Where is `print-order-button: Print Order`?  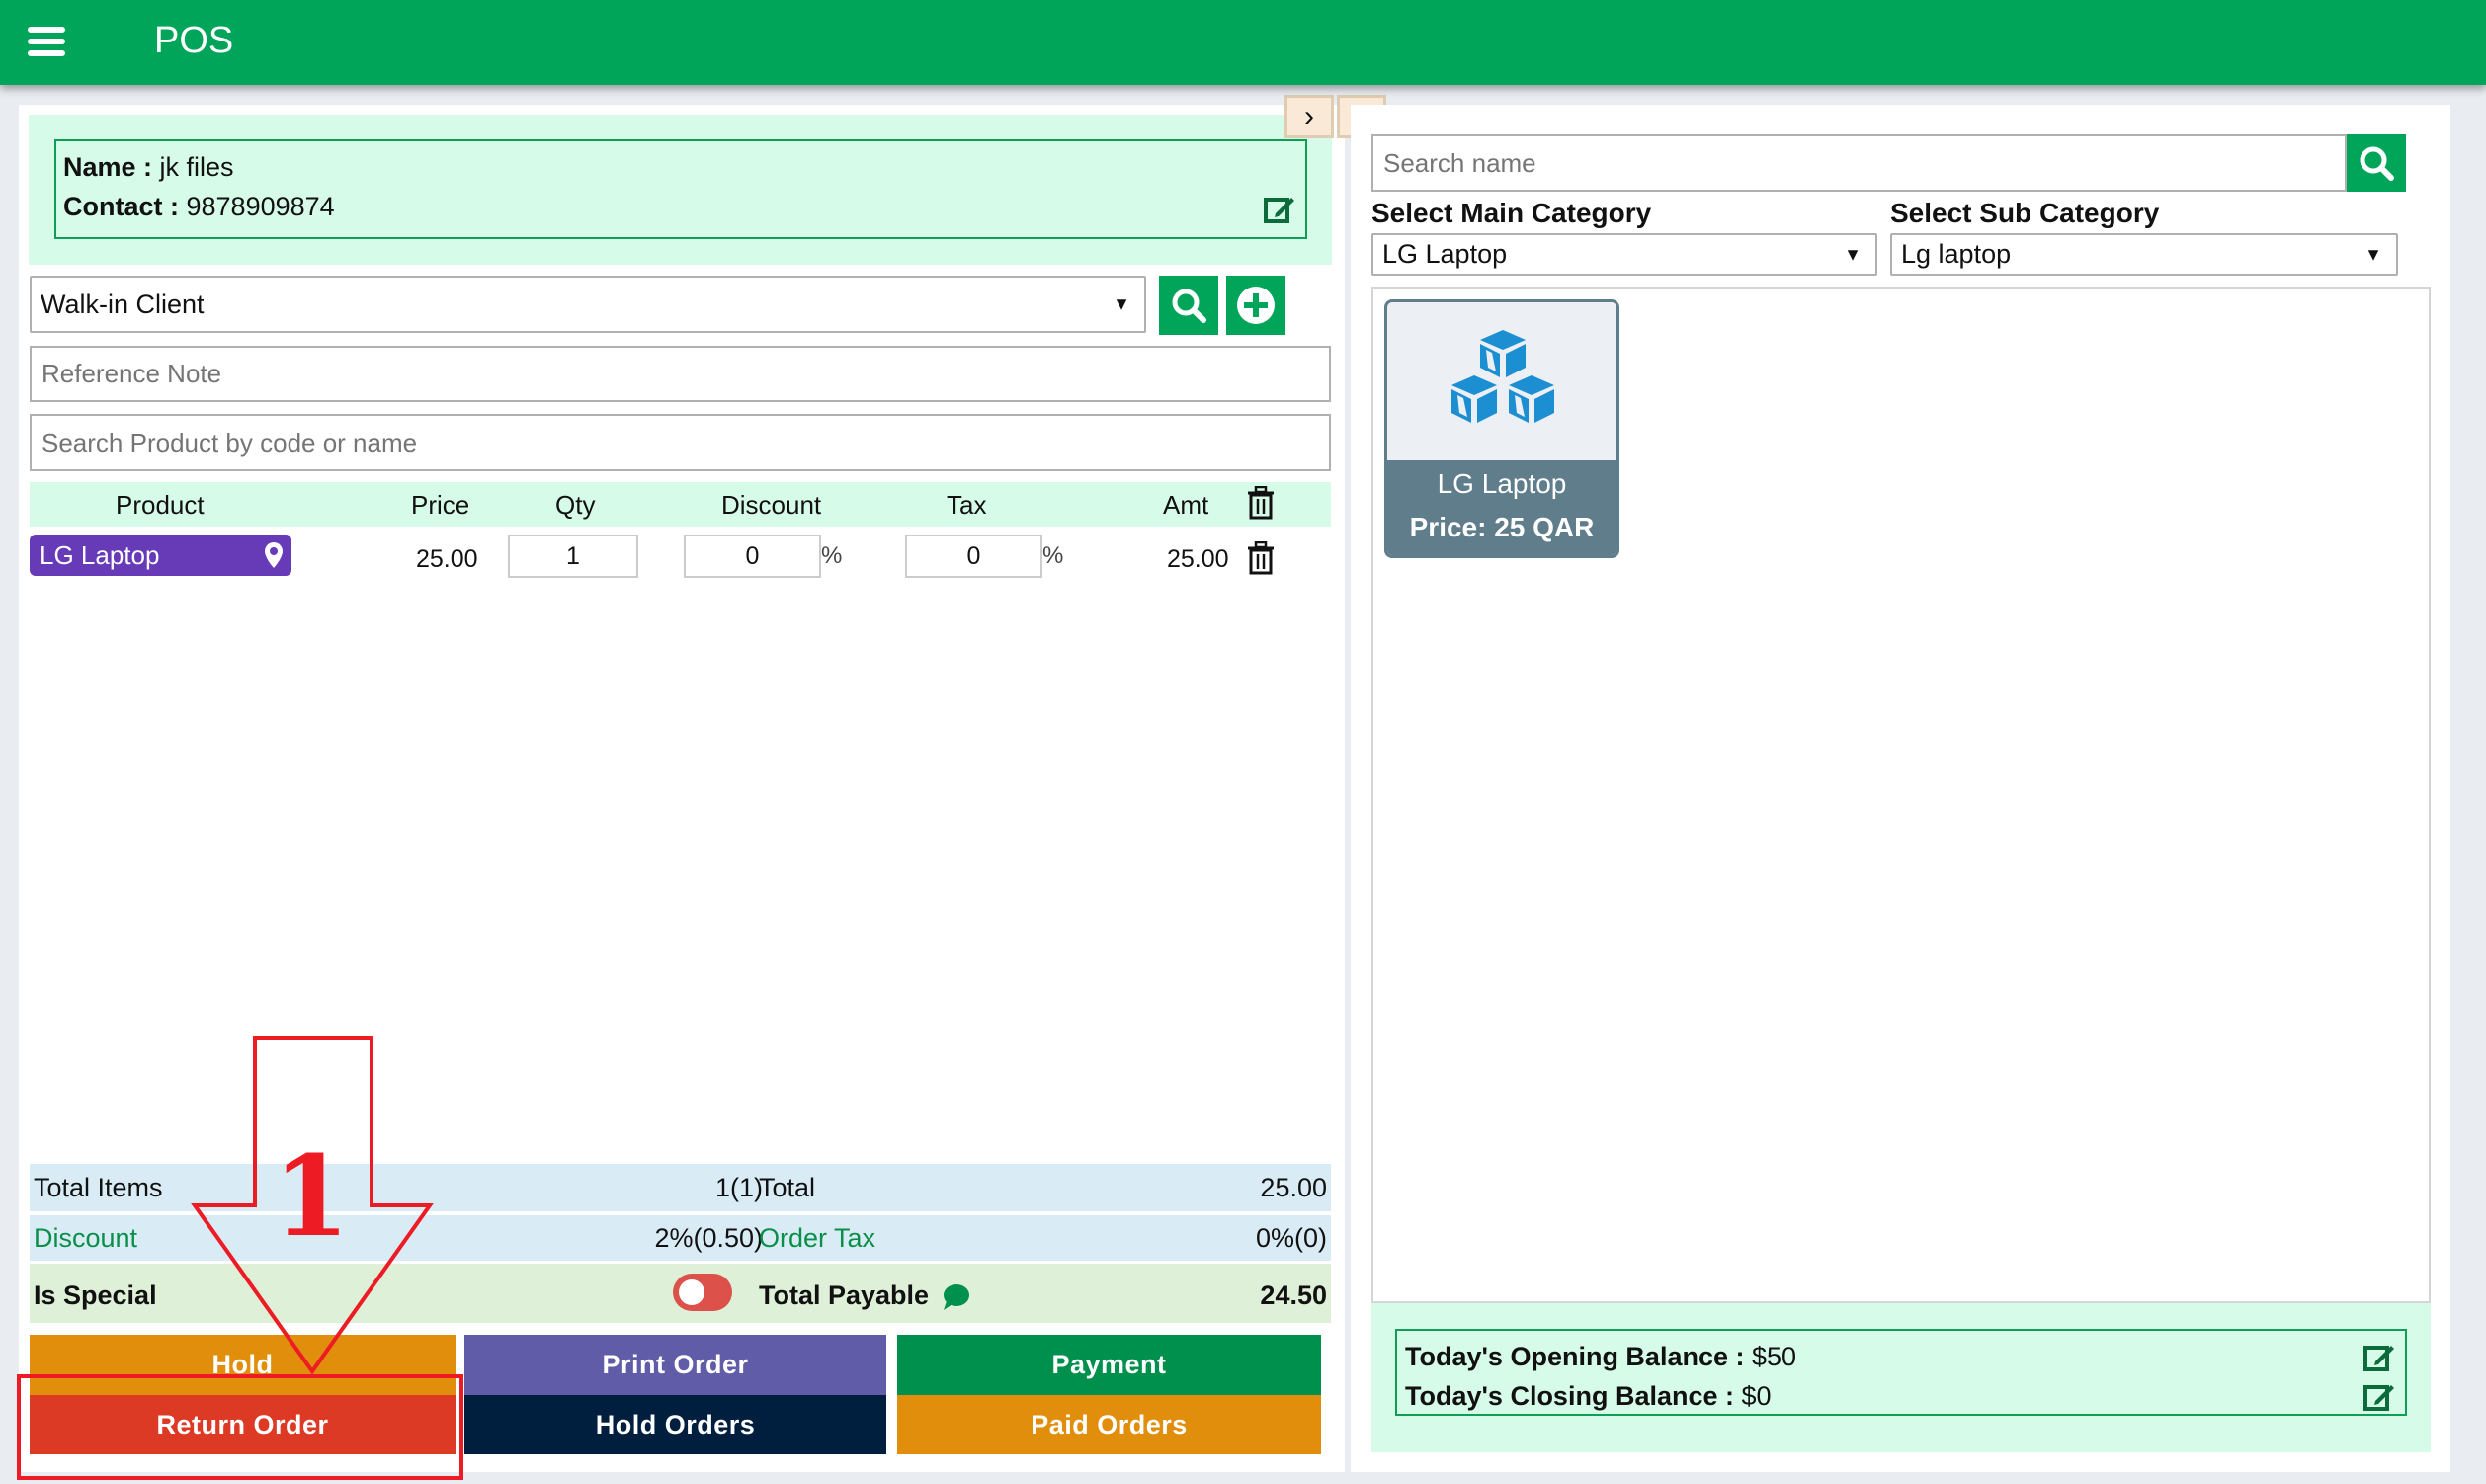
print-order-button: Print Order is located at coordinates (675, 1365).